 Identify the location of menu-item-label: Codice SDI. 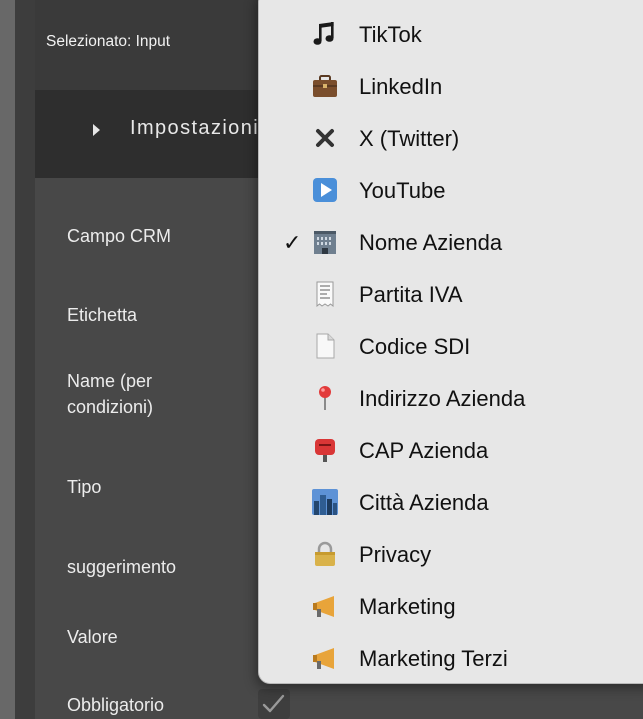
(415, 346).